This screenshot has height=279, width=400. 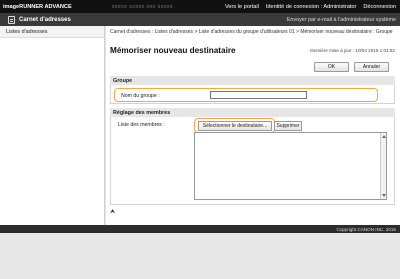 I want to click on members-list-label: Liste des membres :, so click(x=141, y=125).